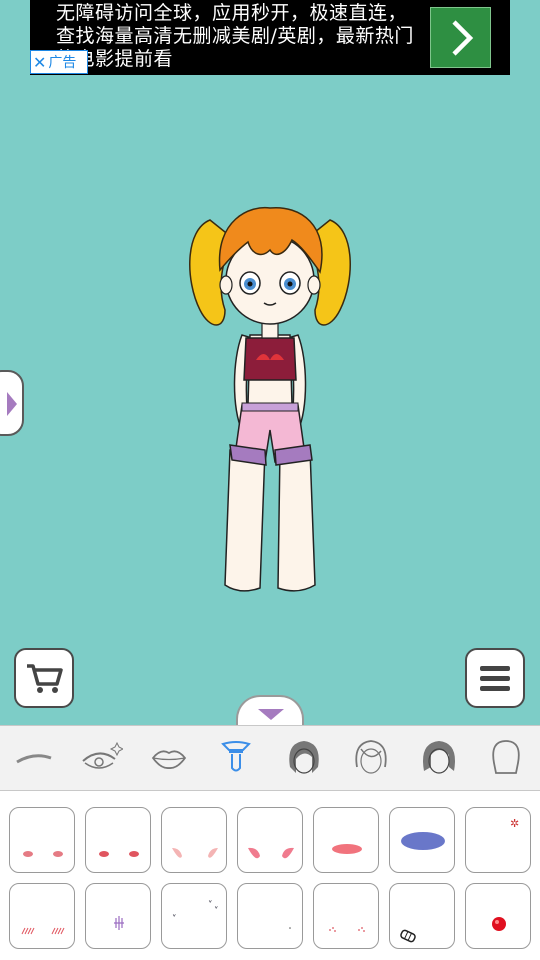 The image size is (540, 960). What do you see at coordinates (422, 840) in the screenshot?
I see `item-blush-oval-blue` at bounding box center [422, 840].